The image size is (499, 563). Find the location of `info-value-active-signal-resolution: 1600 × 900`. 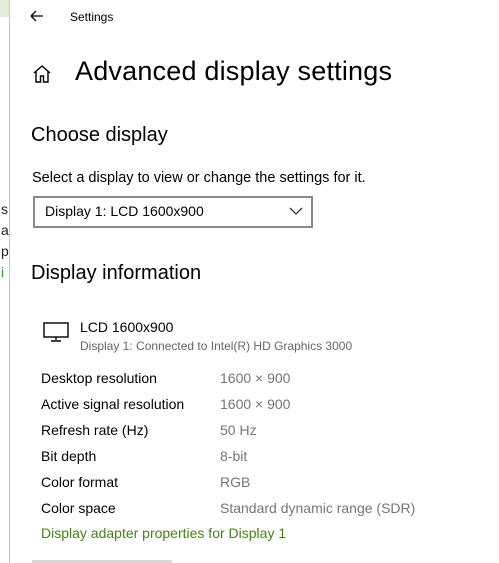

info-value-active-signal-resolution: 1600 × 900 is located at coordinates (255, 404).